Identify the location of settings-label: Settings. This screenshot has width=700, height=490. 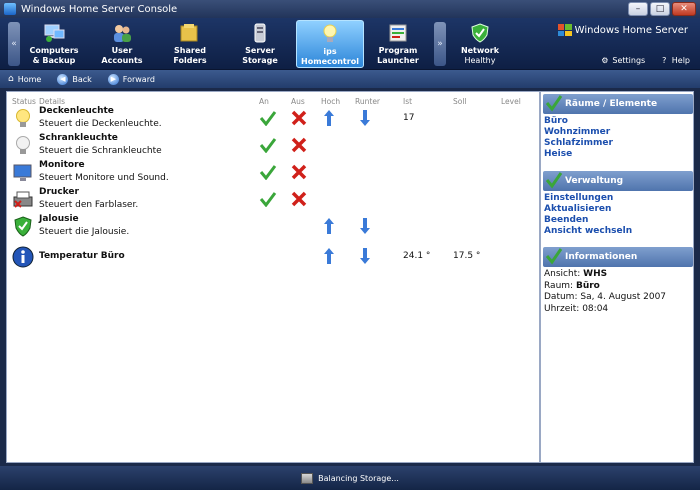
(629, 60).